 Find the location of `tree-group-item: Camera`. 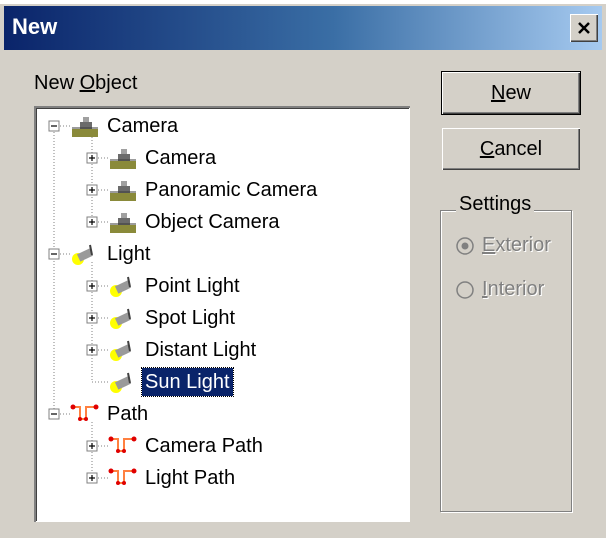

tree-group-item: Camera is located at coordinates (142, 126).